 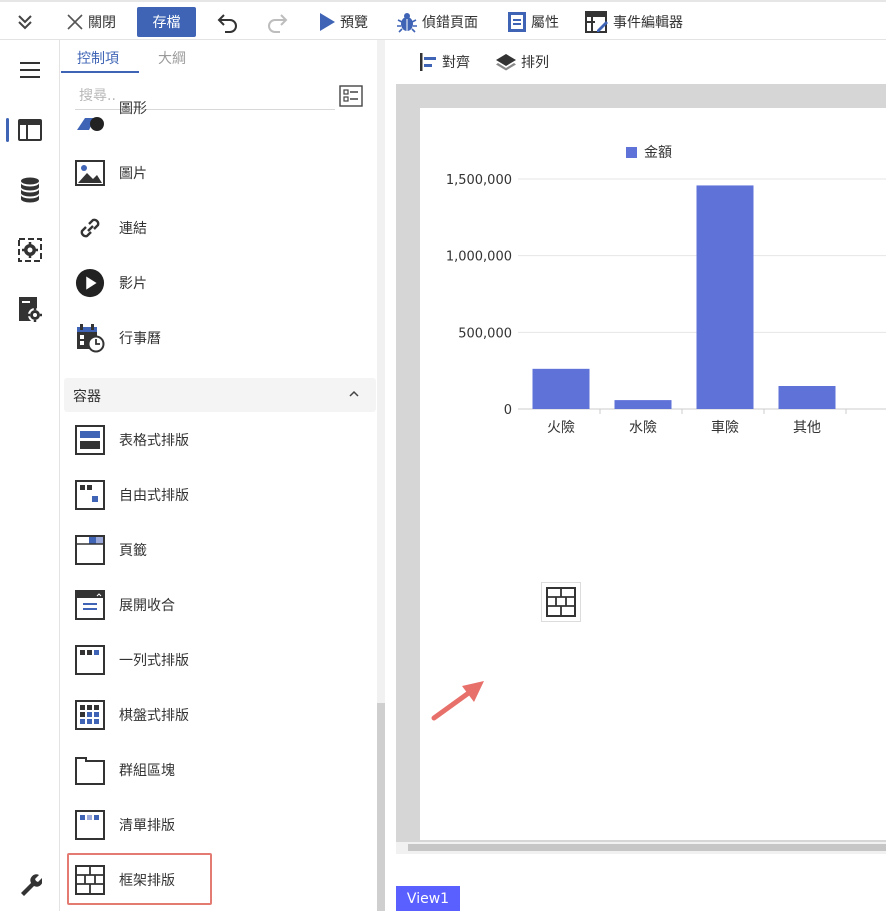 I want to click on x-tick-label: 火險, so click(x=561, y=428).